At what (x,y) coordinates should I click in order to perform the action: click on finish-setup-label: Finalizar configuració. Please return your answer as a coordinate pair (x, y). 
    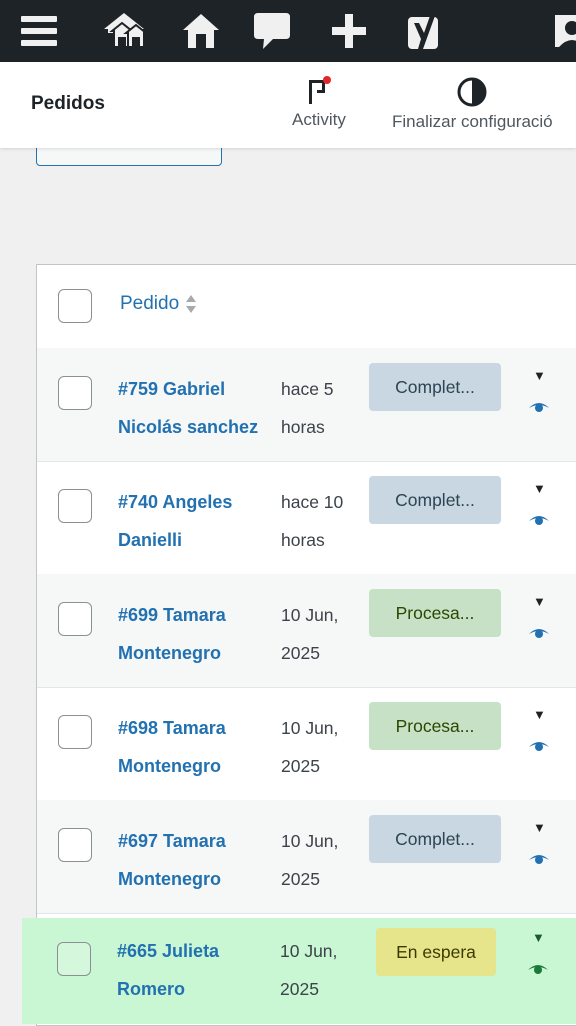
    Looking at the image, I should click on (472, 121).